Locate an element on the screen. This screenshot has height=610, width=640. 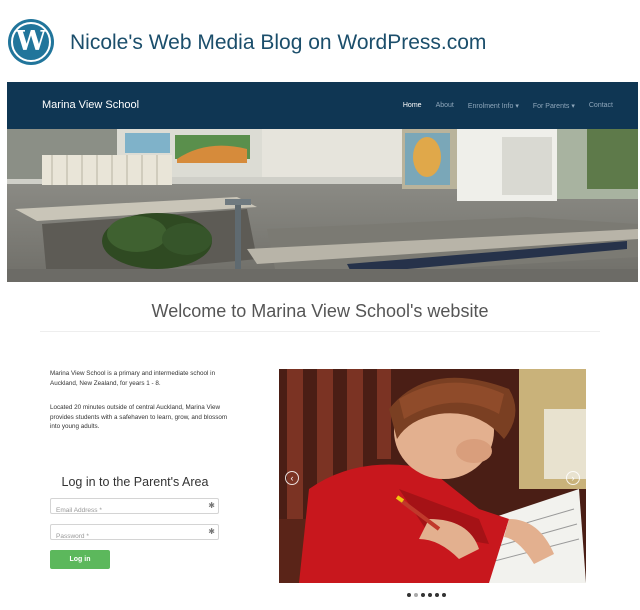
nav-enrolment-dropdown: Enrolment Info ▾ is located at coordinates (493, 106).